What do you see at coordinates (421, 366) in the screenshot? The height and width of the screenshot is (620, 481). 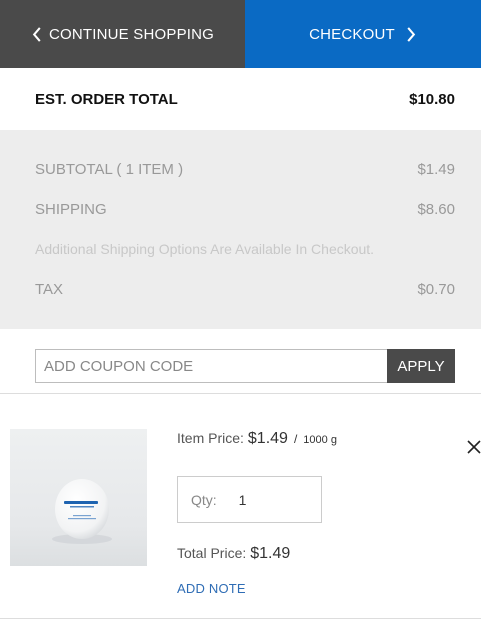 I see `apply-coupon-button: APPLY` at bounding box center [421, 366].